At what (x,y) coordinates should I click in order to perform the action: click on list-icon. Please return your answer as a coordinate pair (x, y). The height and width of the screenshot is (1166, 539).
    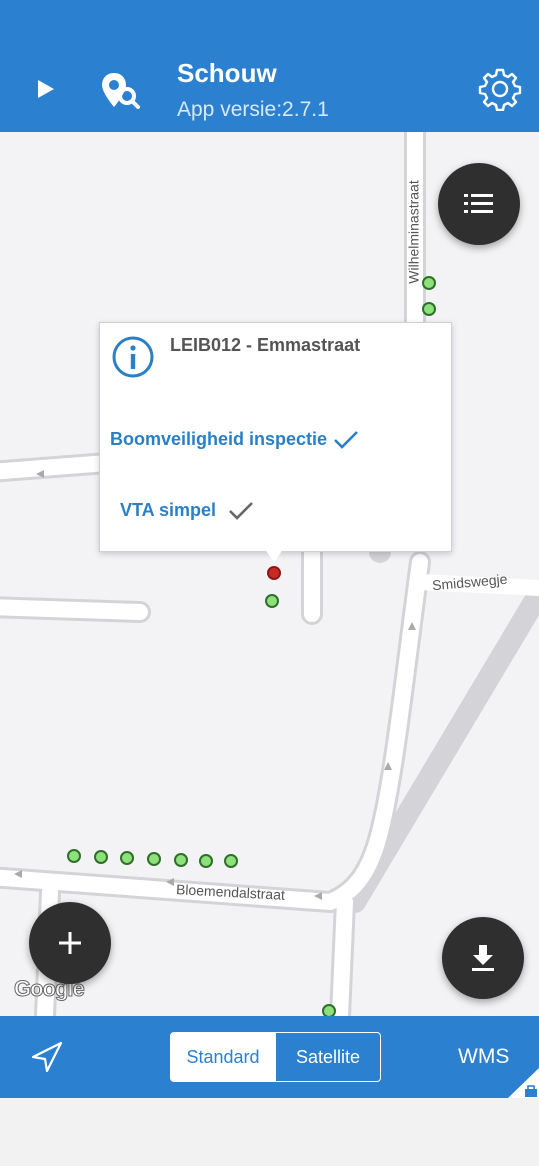
    Looking at the image, I should click on (478, 203).